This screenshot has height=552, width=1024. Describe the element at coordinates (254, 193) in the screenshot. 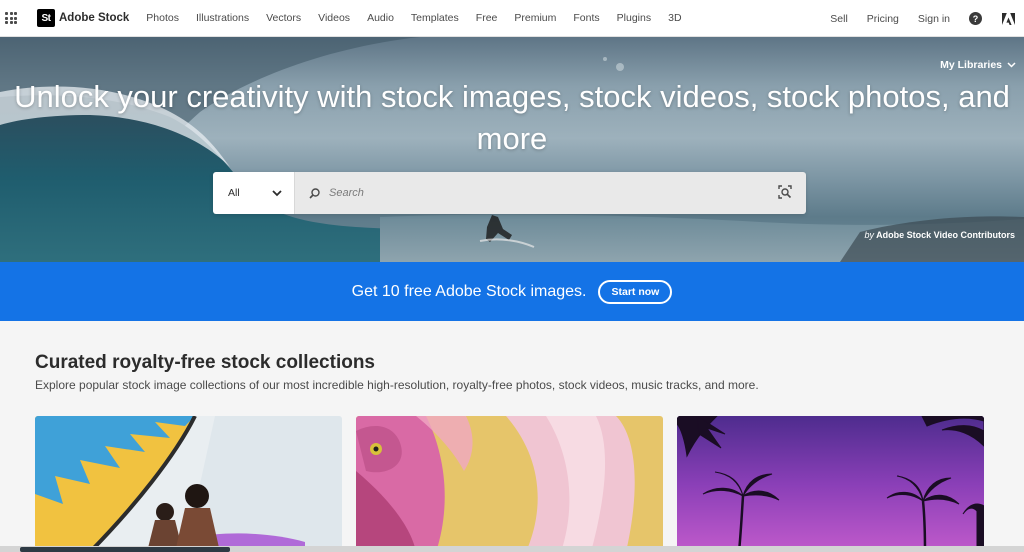

I see `search-category-select: All` at that location.